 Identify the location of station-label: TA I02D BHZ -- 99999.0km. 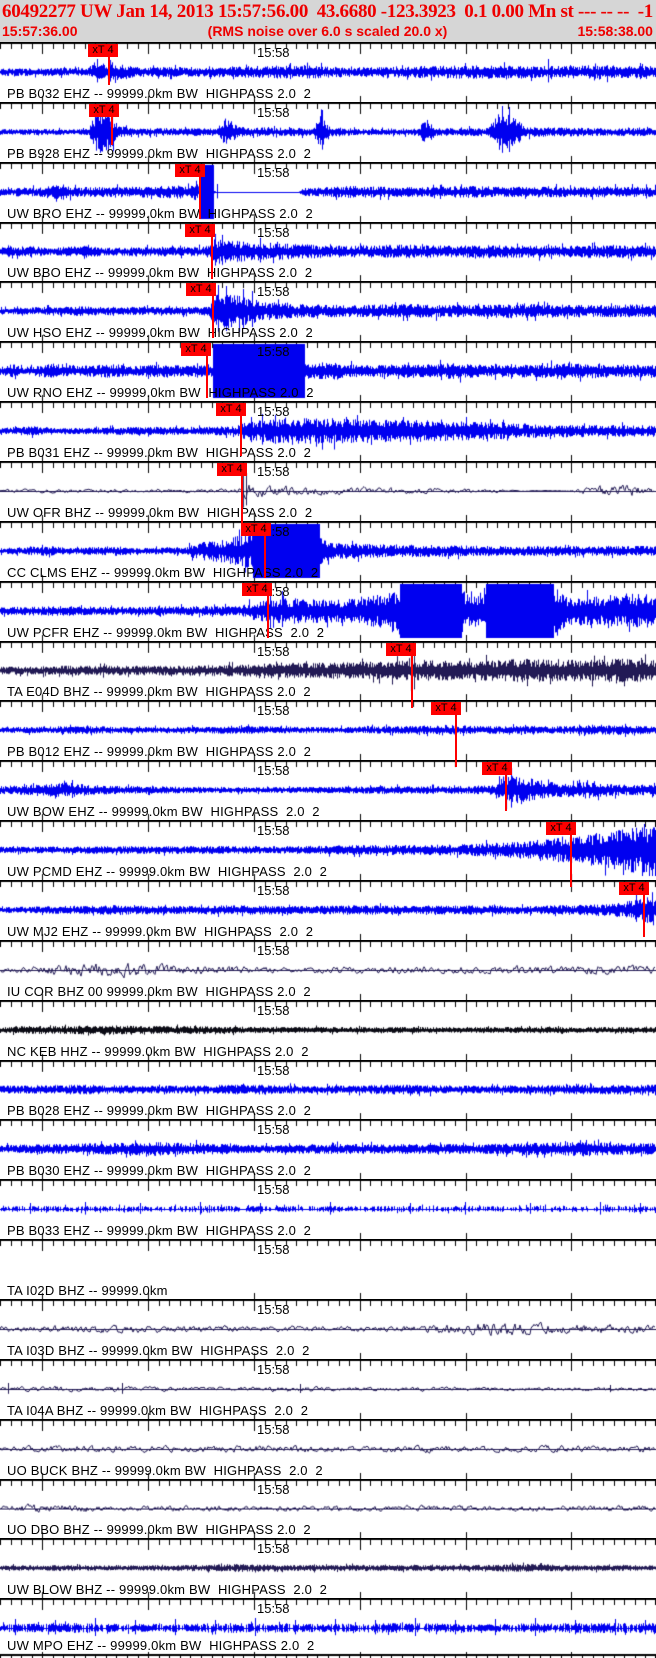
(87, 1291).